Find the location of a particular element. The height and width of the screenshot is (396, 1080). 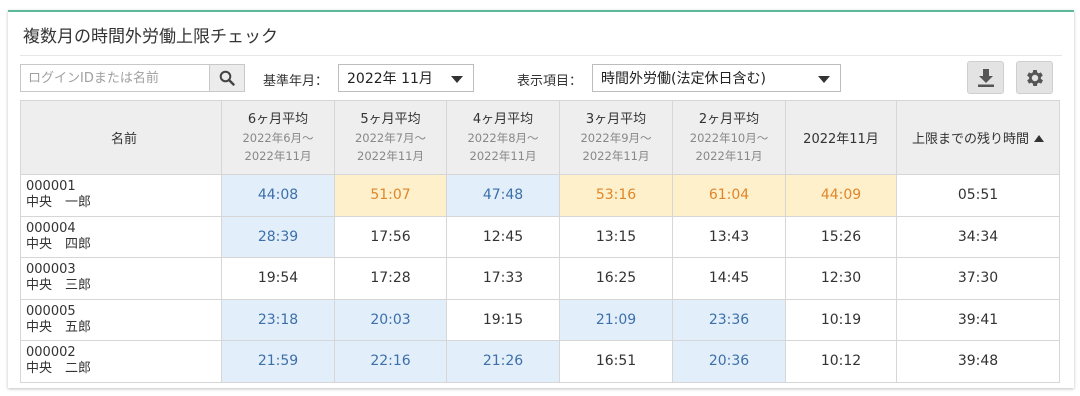

search-box is located at coordinates (132, 78).